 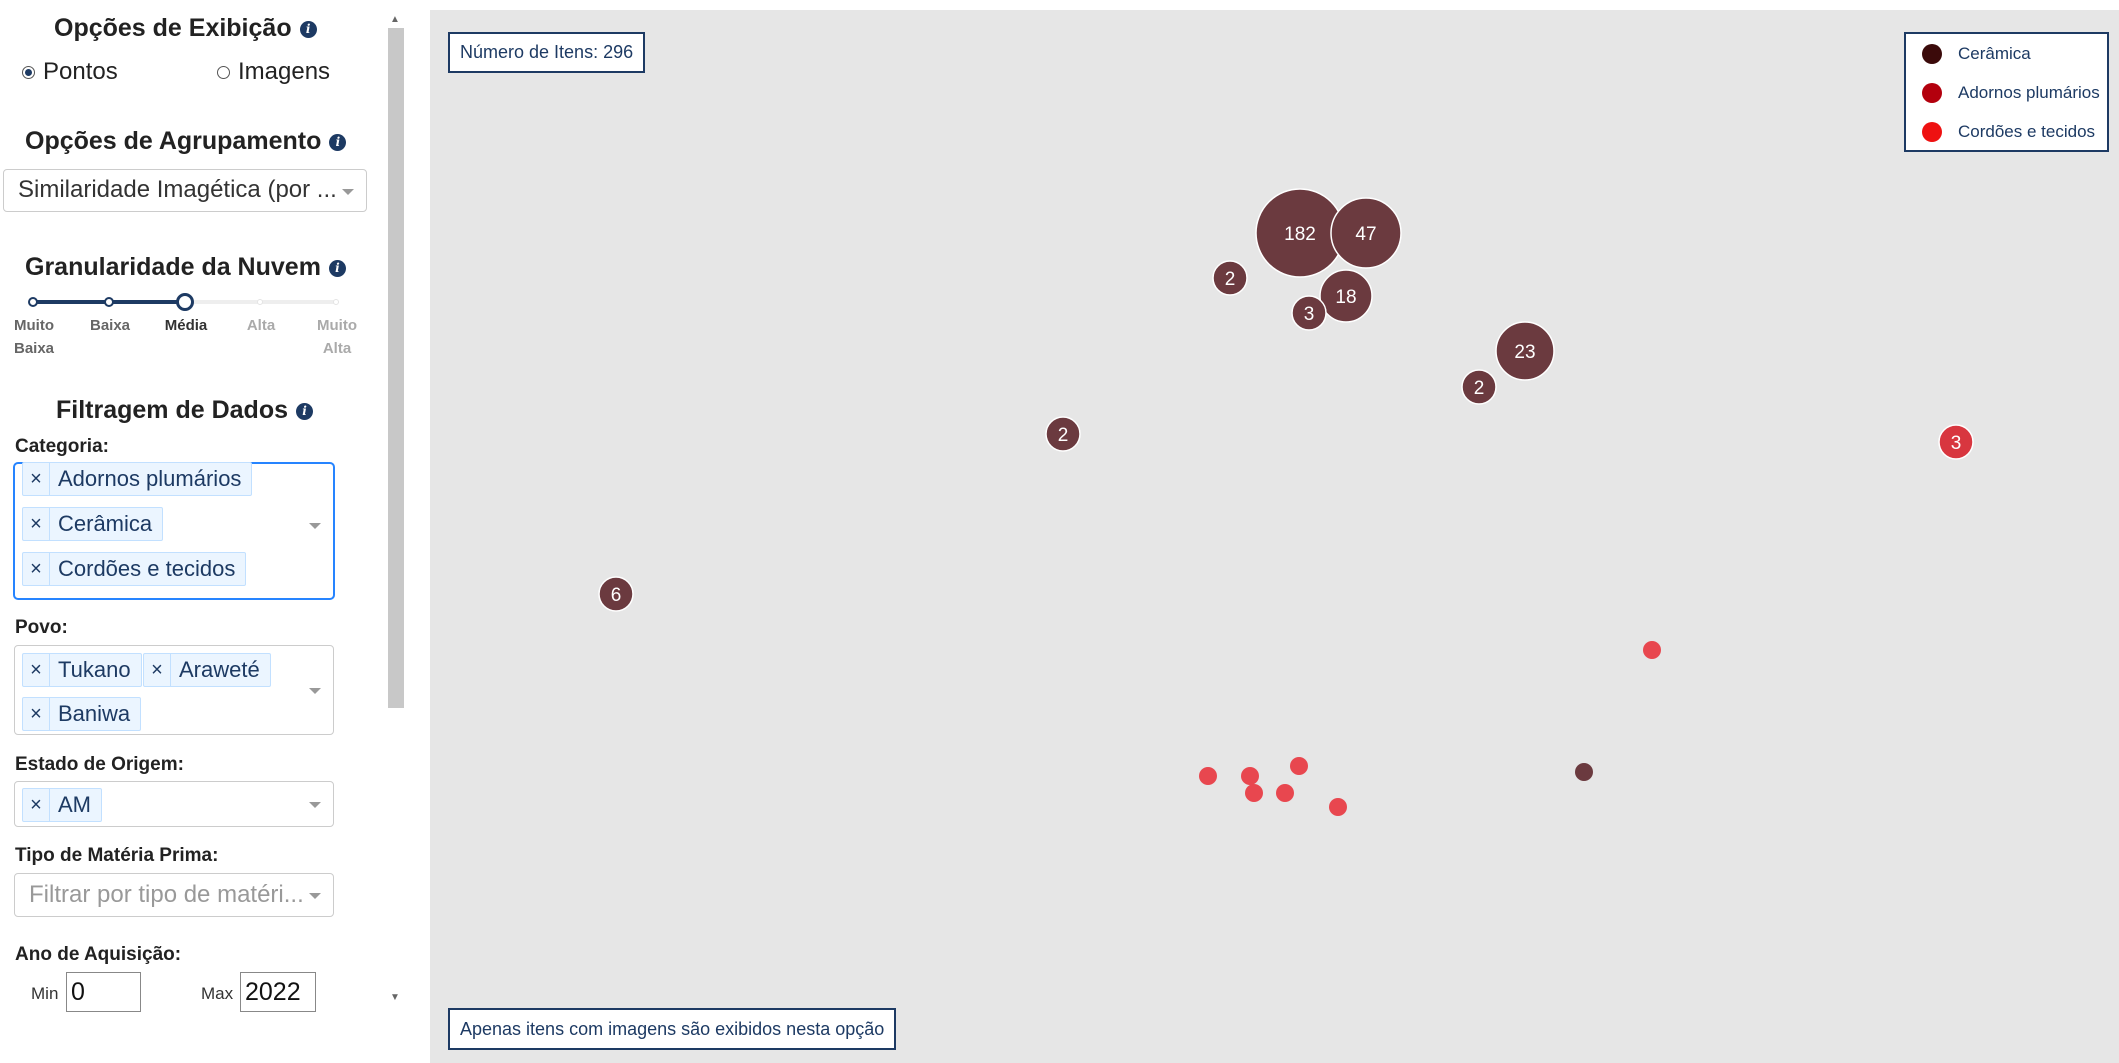 I want to click on categoria-label: Categoria:, so click(x=62, y=446).